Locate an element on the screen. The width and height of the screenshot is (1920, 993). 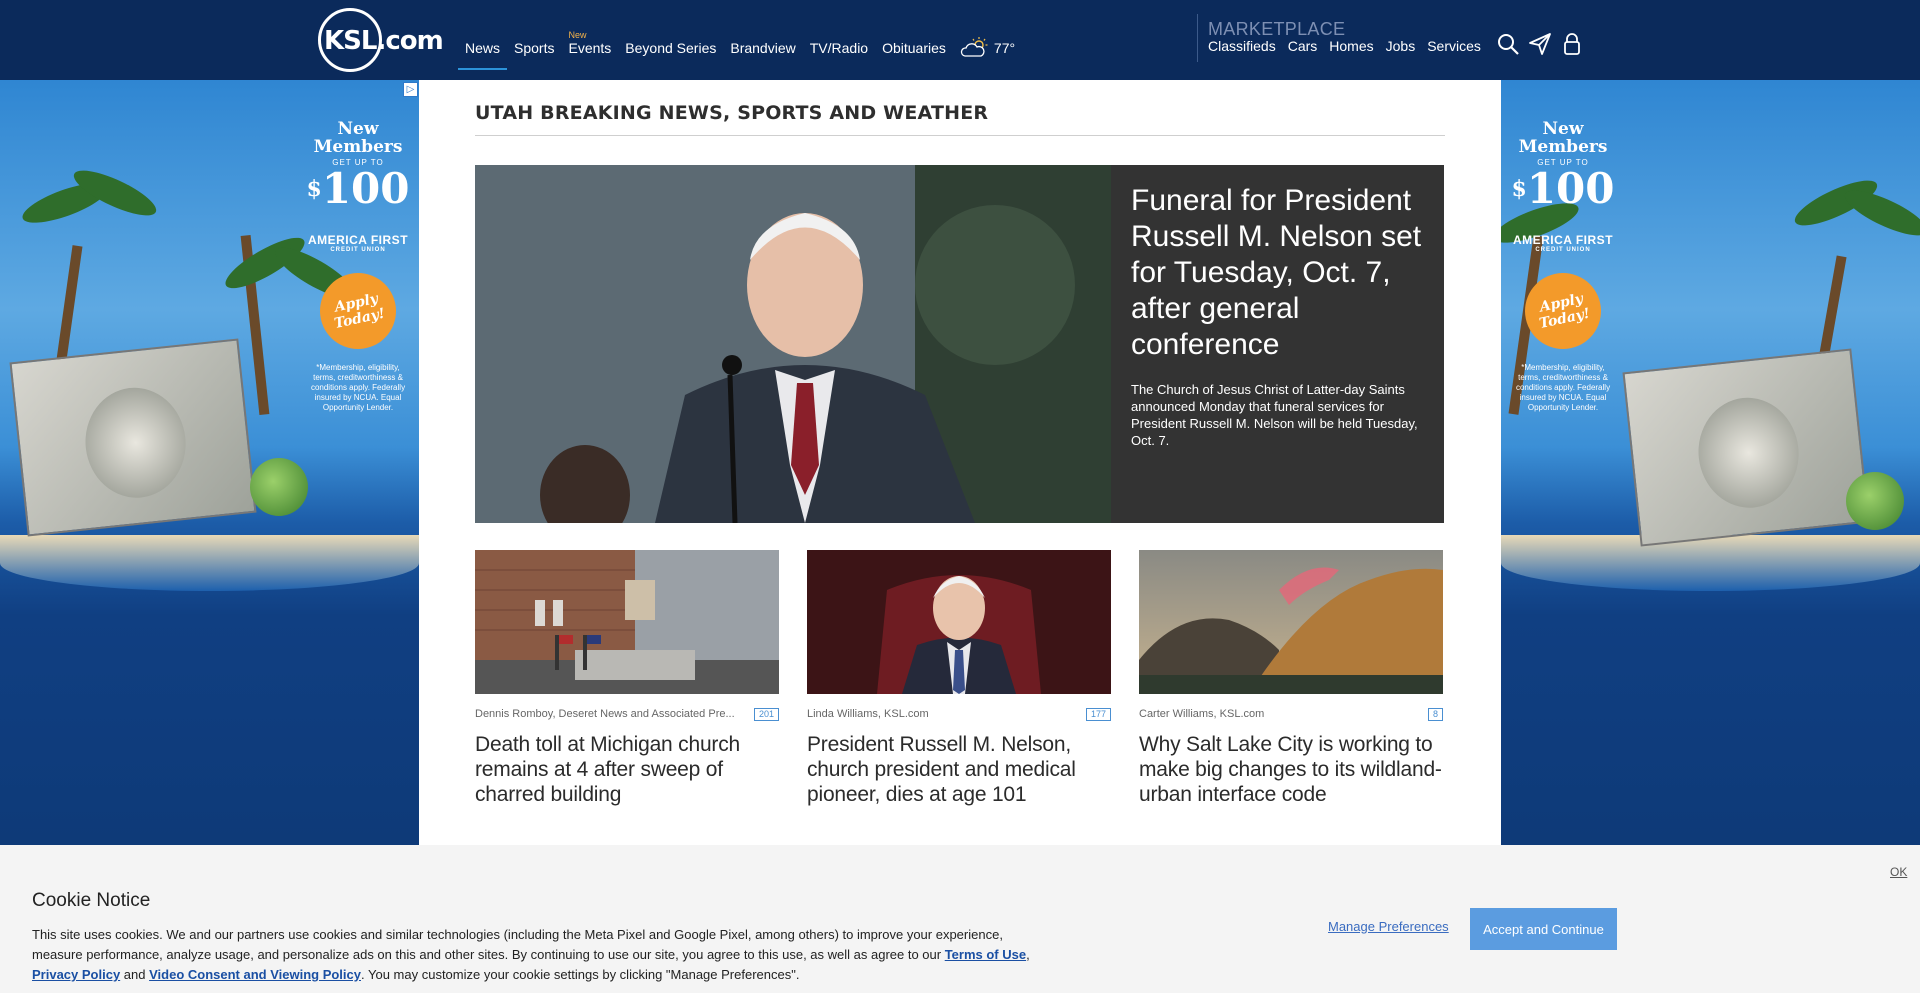
hero-image is located at coordinates (793, 344).